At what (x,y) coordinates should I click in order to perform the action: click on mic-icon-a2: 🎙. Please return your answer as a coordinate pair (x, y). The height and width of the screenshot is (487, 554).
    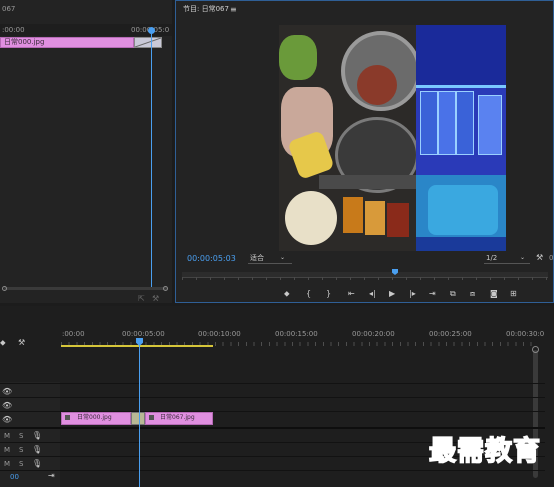
    Looking at the image, I should click on (37, 449).